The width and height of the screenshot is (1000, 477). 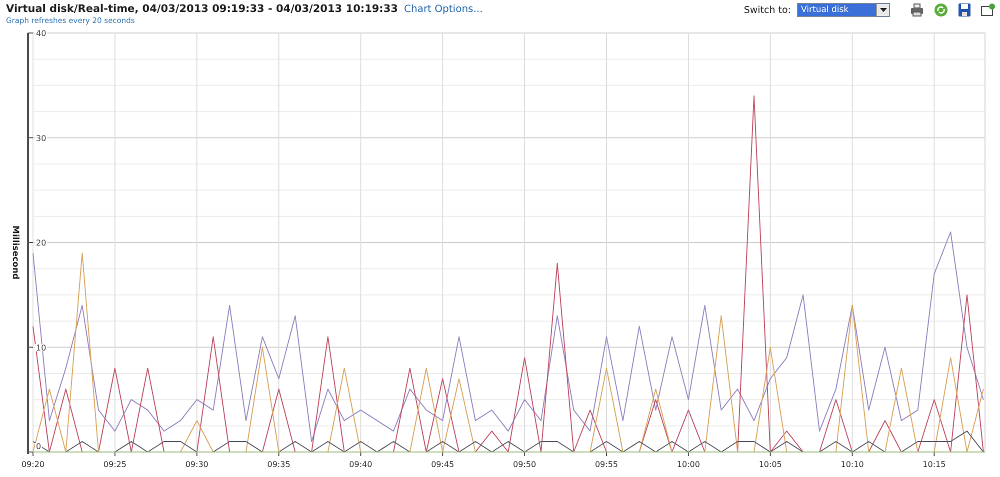 I want to click on y-tick-label: 20, so click(x=41, y=243).